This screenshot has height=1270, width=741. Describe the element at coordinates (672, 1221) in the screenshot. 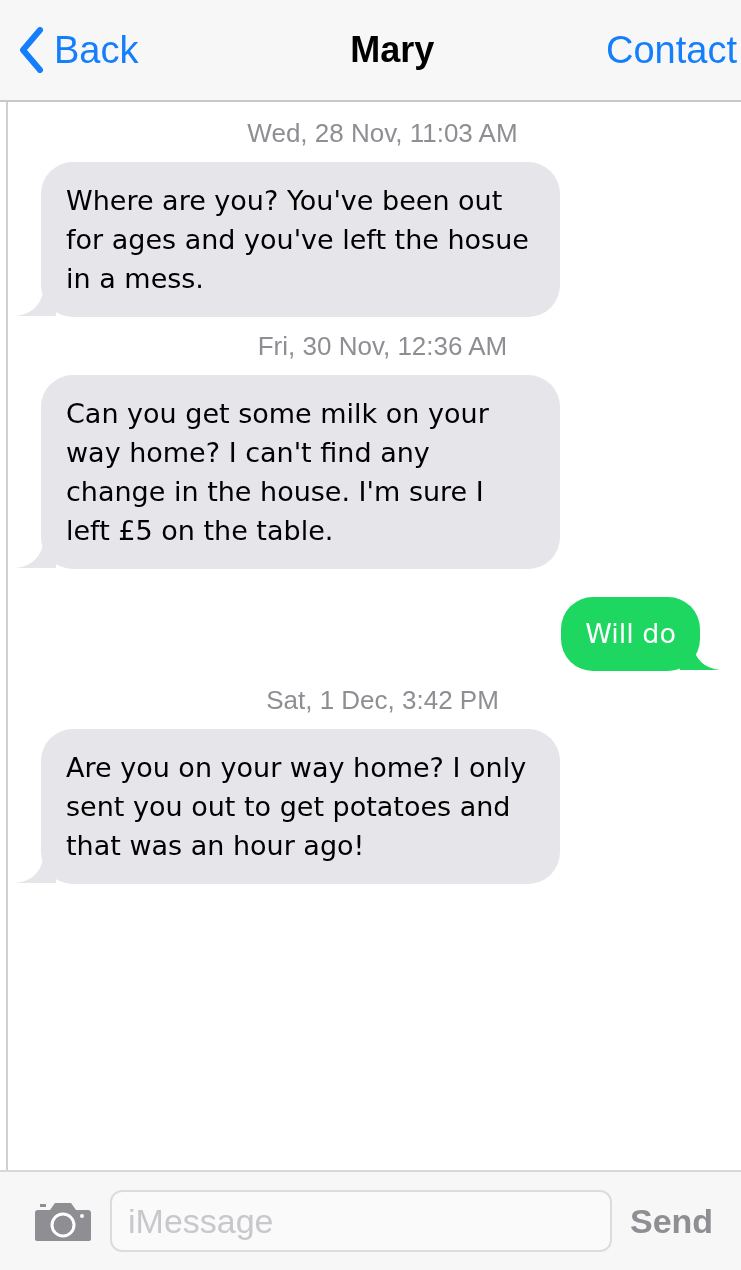

I see `send-button: Send` at that location.